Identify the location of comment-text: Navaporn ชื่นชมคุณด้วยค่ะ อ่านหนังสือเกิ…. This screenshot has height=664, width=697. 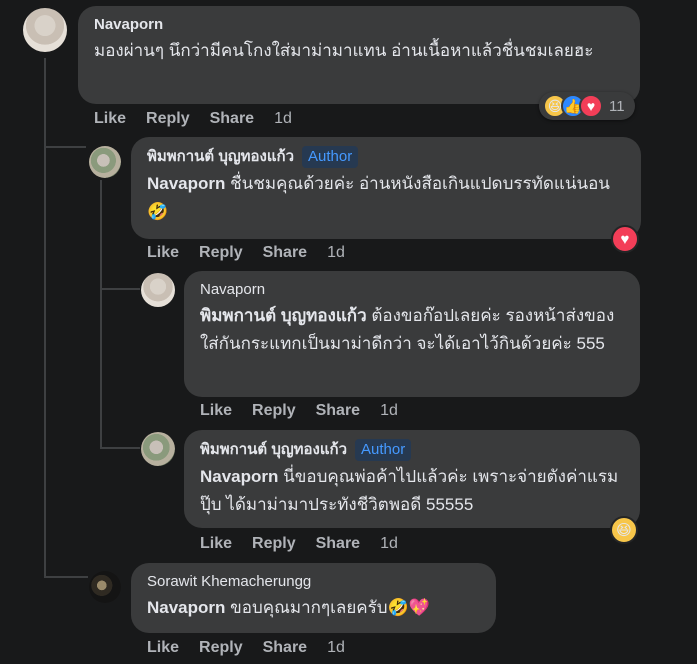
(381, 197).